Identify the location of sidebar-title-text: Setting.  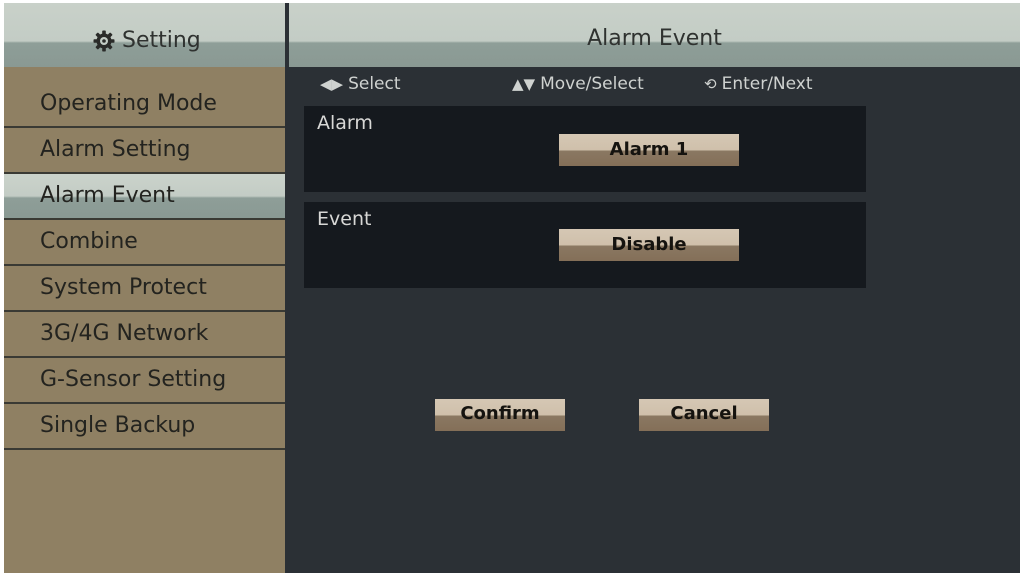
(161, 40).